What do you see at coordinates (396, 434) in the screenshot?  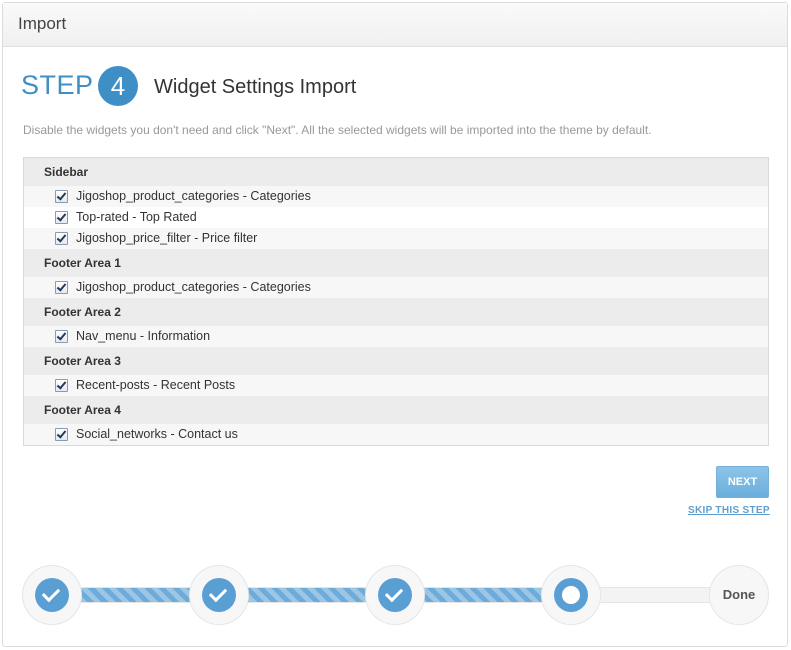 I see `widget-row: Social_networks - Contact us` at bounding box center [396, 434].